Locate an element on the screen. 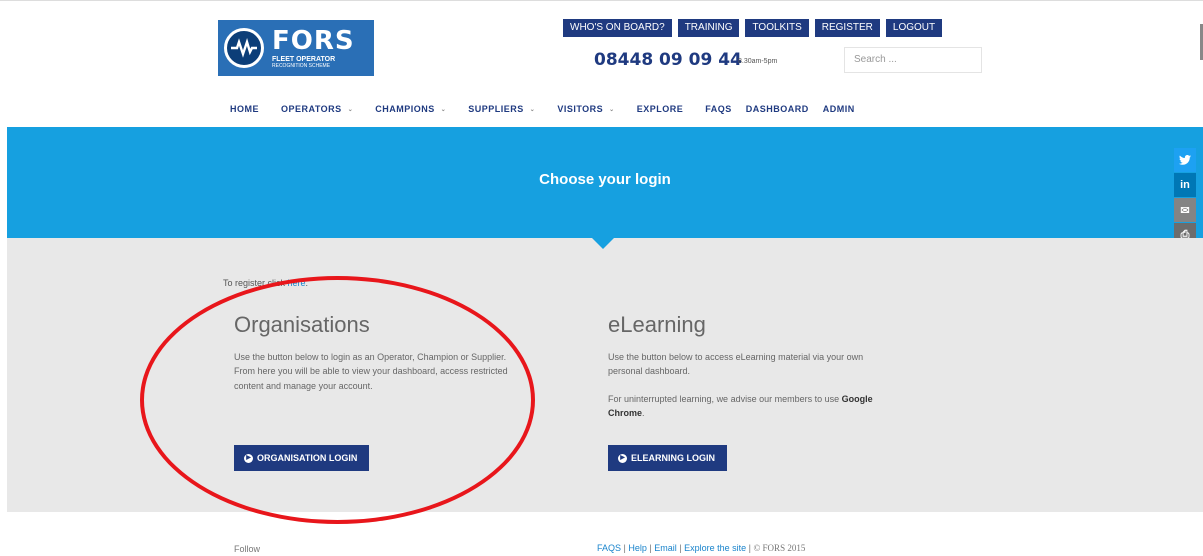 The height and width of the screenshot is (556, 1203). toolkits-button: TOOLKITS is located at coordinates (777, 28).